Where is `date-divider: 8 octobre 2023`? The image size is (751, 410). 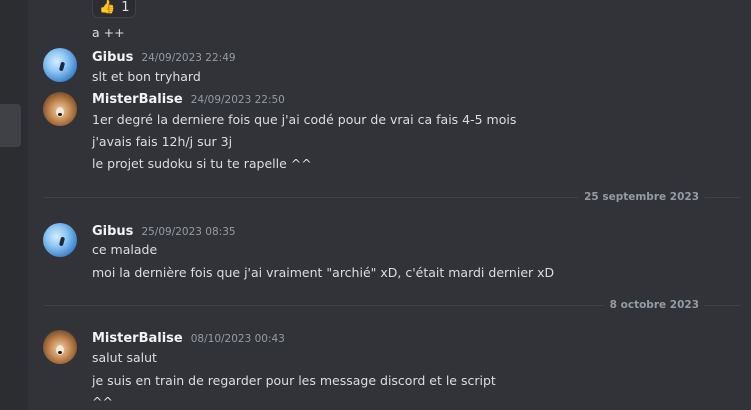
date-divider: 8 octobre 2023 is located at coordinates (392, 305).